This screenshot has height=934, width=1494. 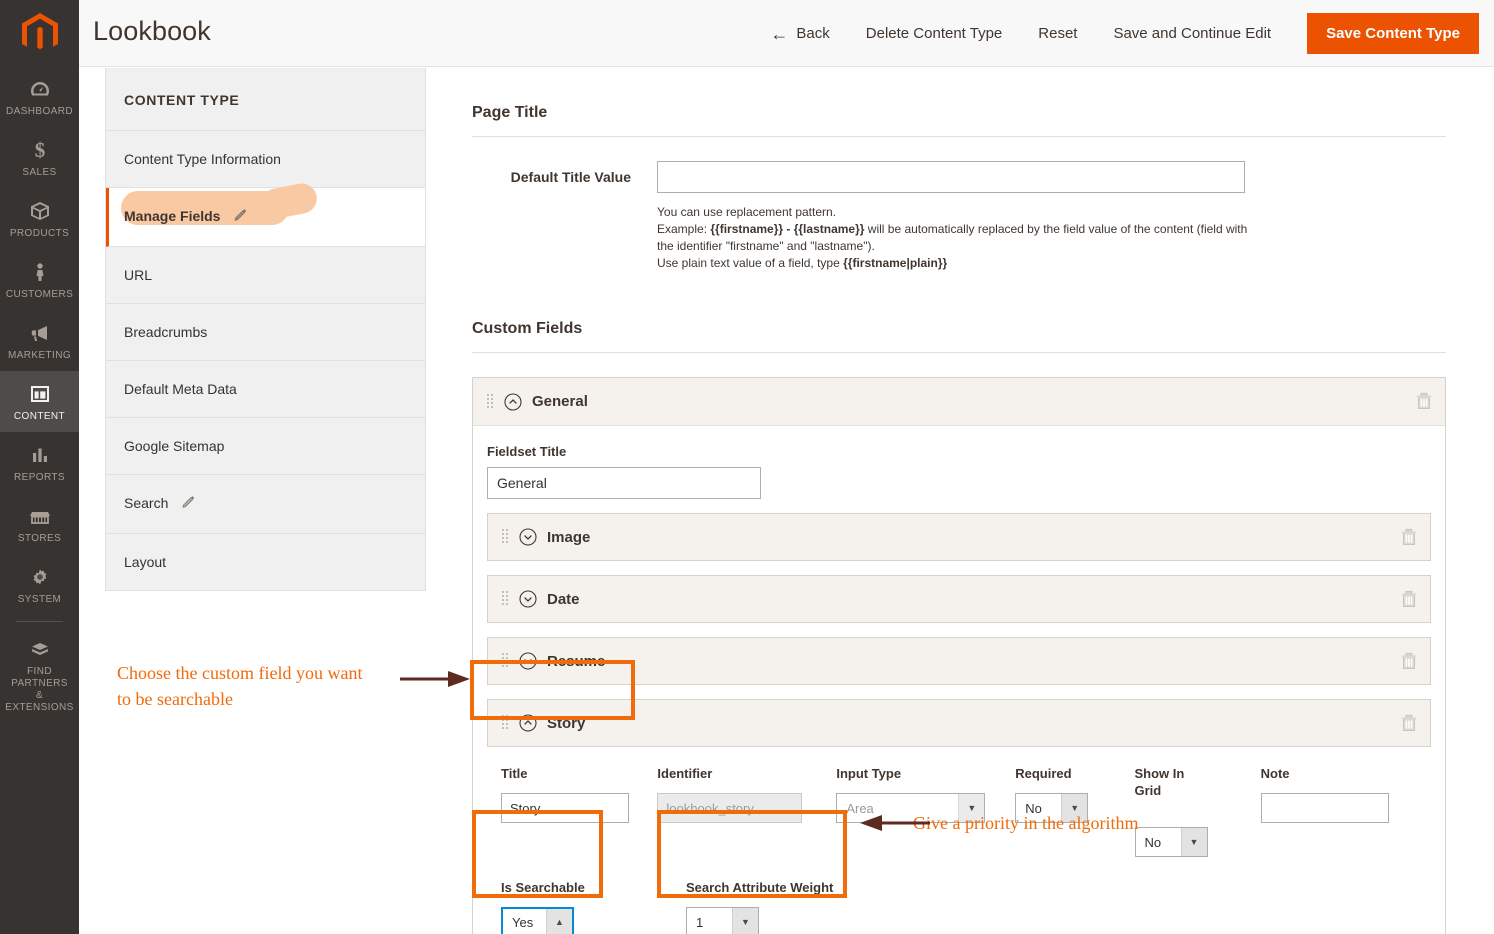 I want to click on bar-chart-icon, so click(x=39, y=456).